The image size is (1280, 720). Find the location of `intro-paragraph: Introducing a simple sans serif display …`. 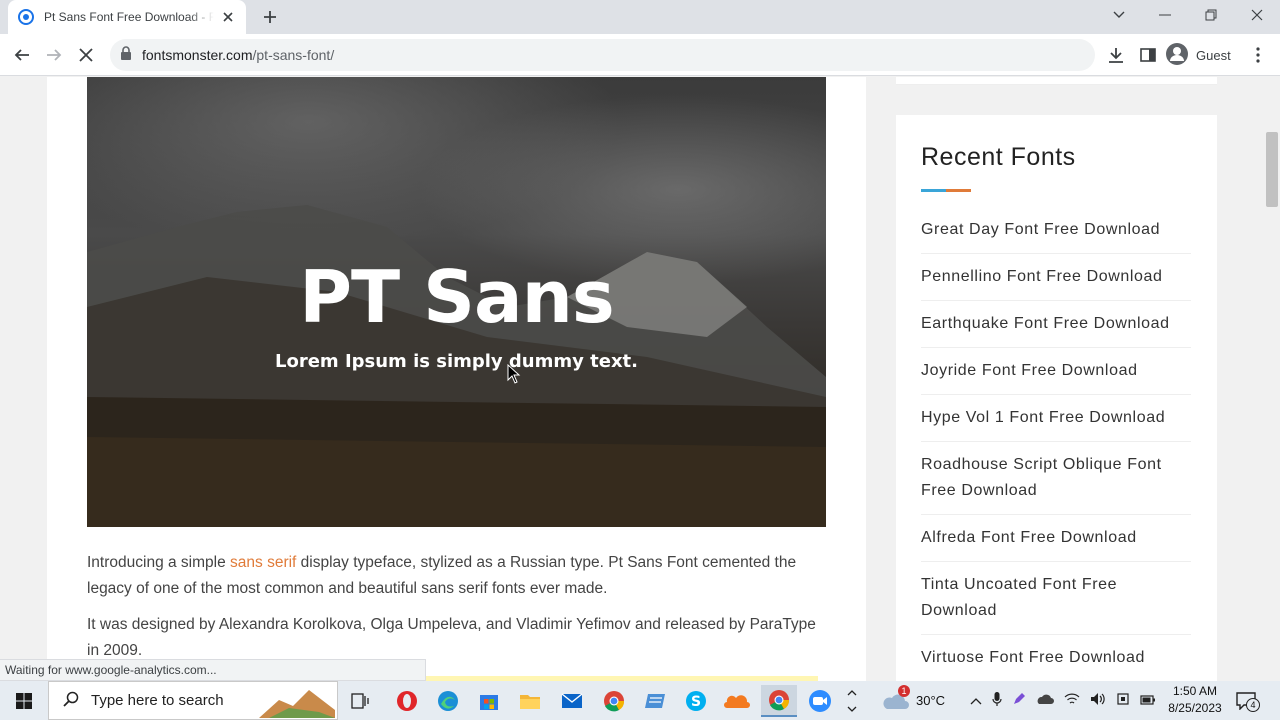

intro-paragraph: Introducing a simple sans serif display … is located at coordinates (457, 576).